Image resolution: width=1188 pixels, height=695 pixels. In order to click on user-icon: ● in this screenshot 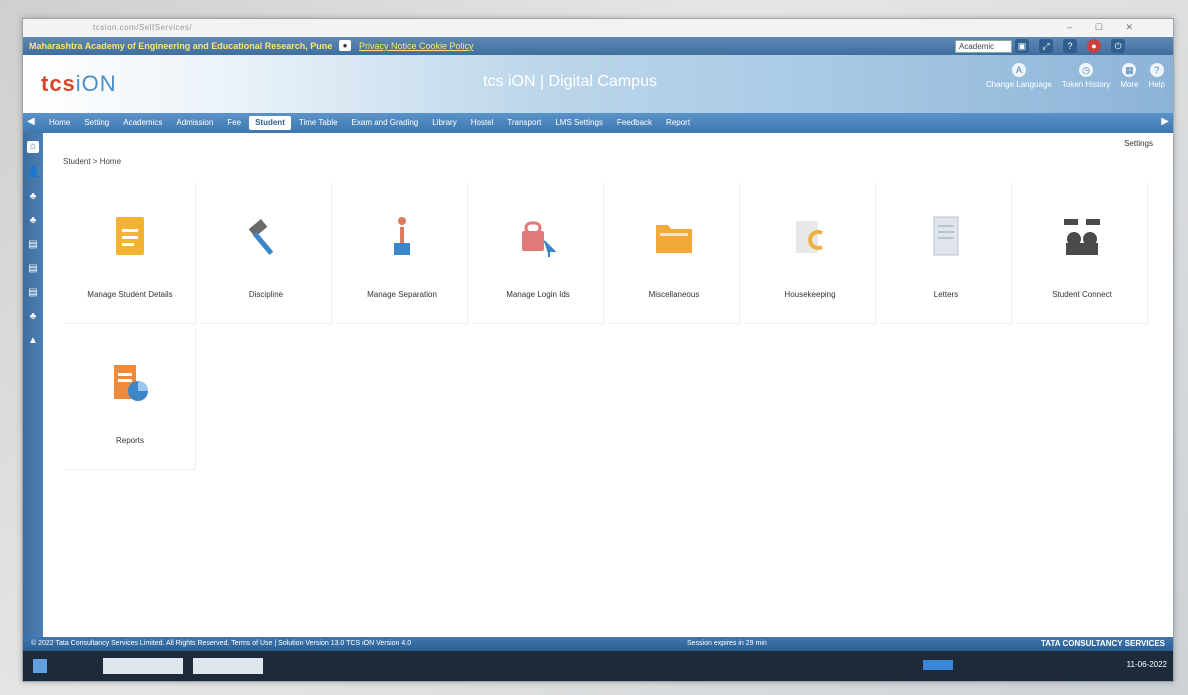, I will do `click(345, 45)`.